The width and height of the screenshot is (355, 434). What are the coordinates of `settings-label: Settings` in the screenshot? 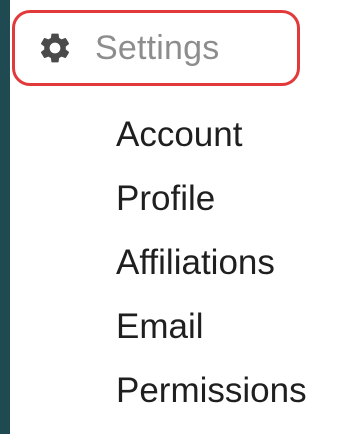 It's located at (157, 48).